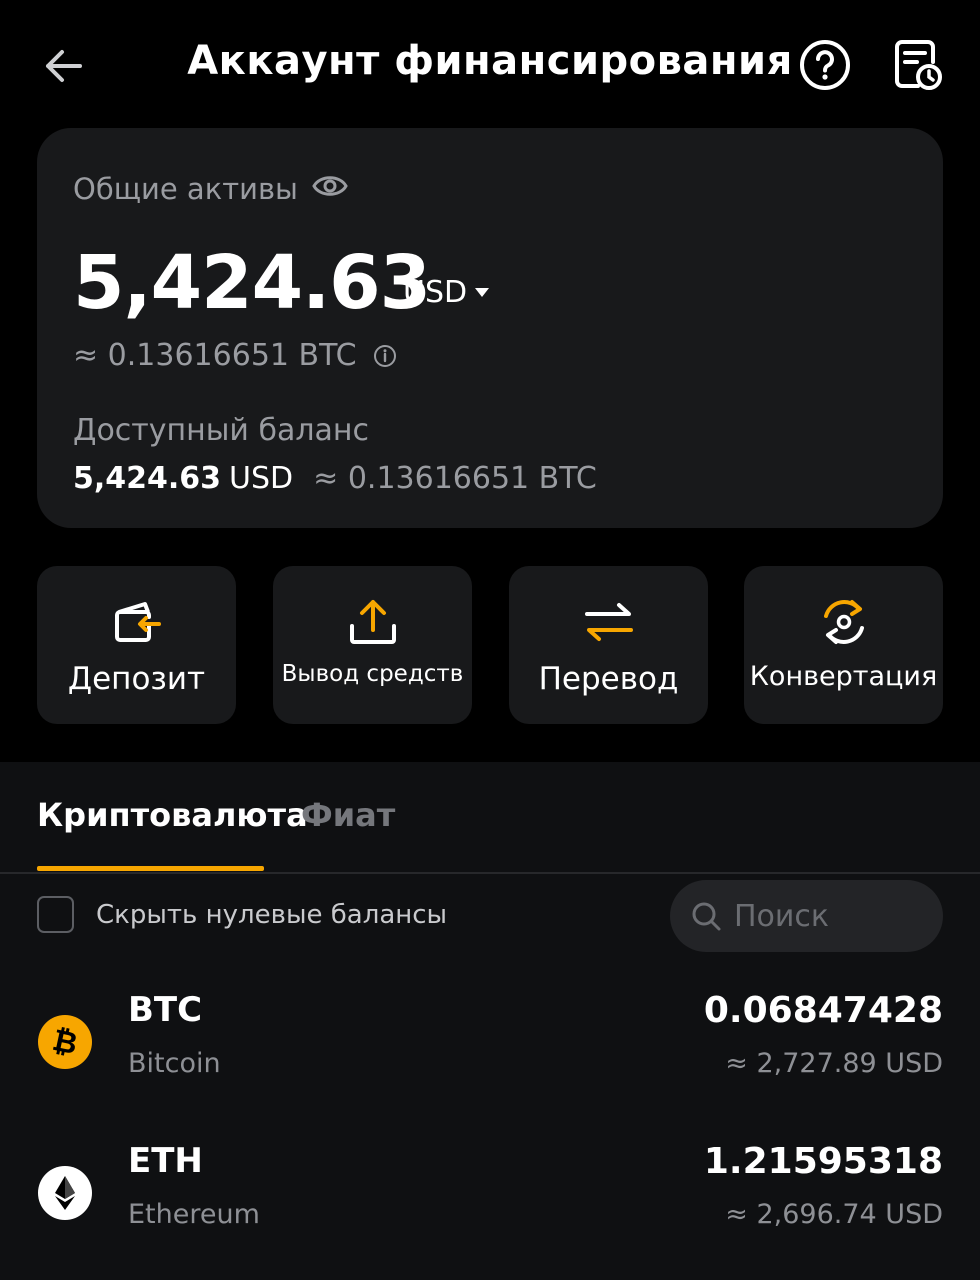  I want to click on toggle-visibility-button, so click(330, 186).